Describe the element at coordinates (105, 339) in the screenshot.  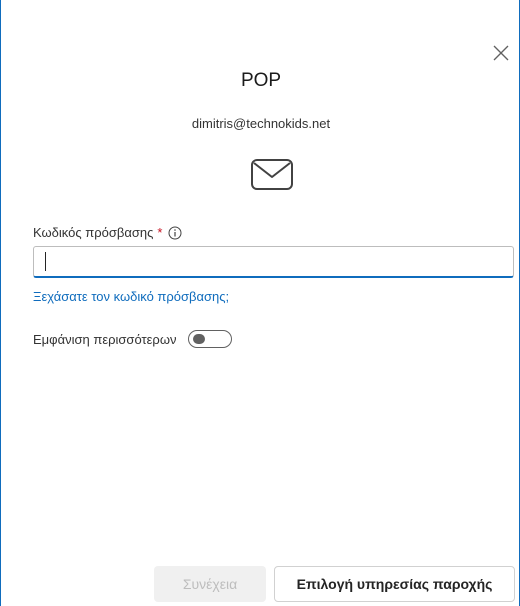
I see `show-more-label: Εμφάνιση περισσότερων` at that location.